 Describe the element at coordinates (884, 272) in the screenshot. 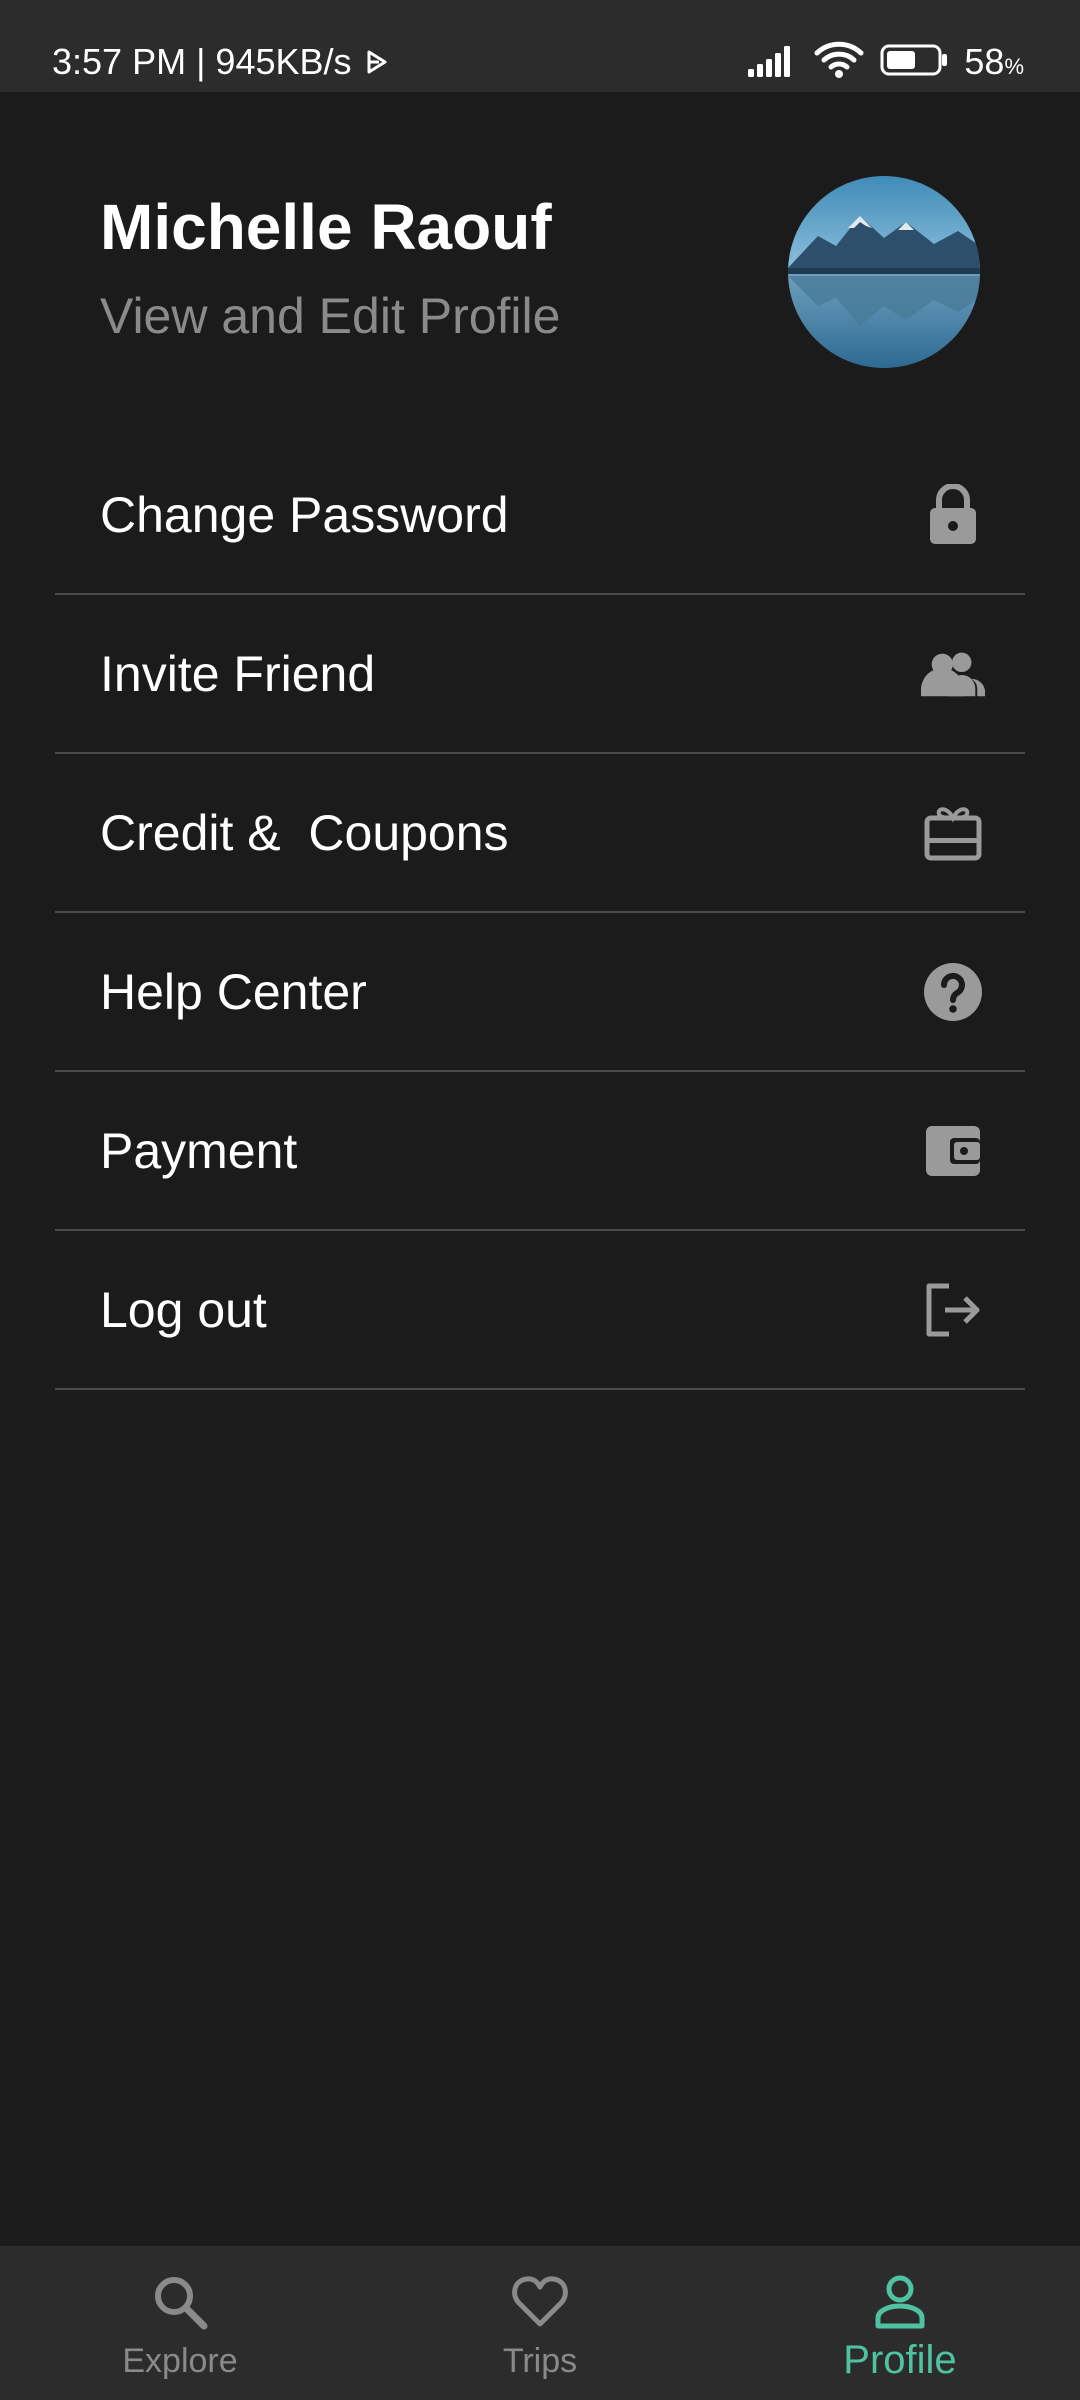

I see `avatar` at that location.